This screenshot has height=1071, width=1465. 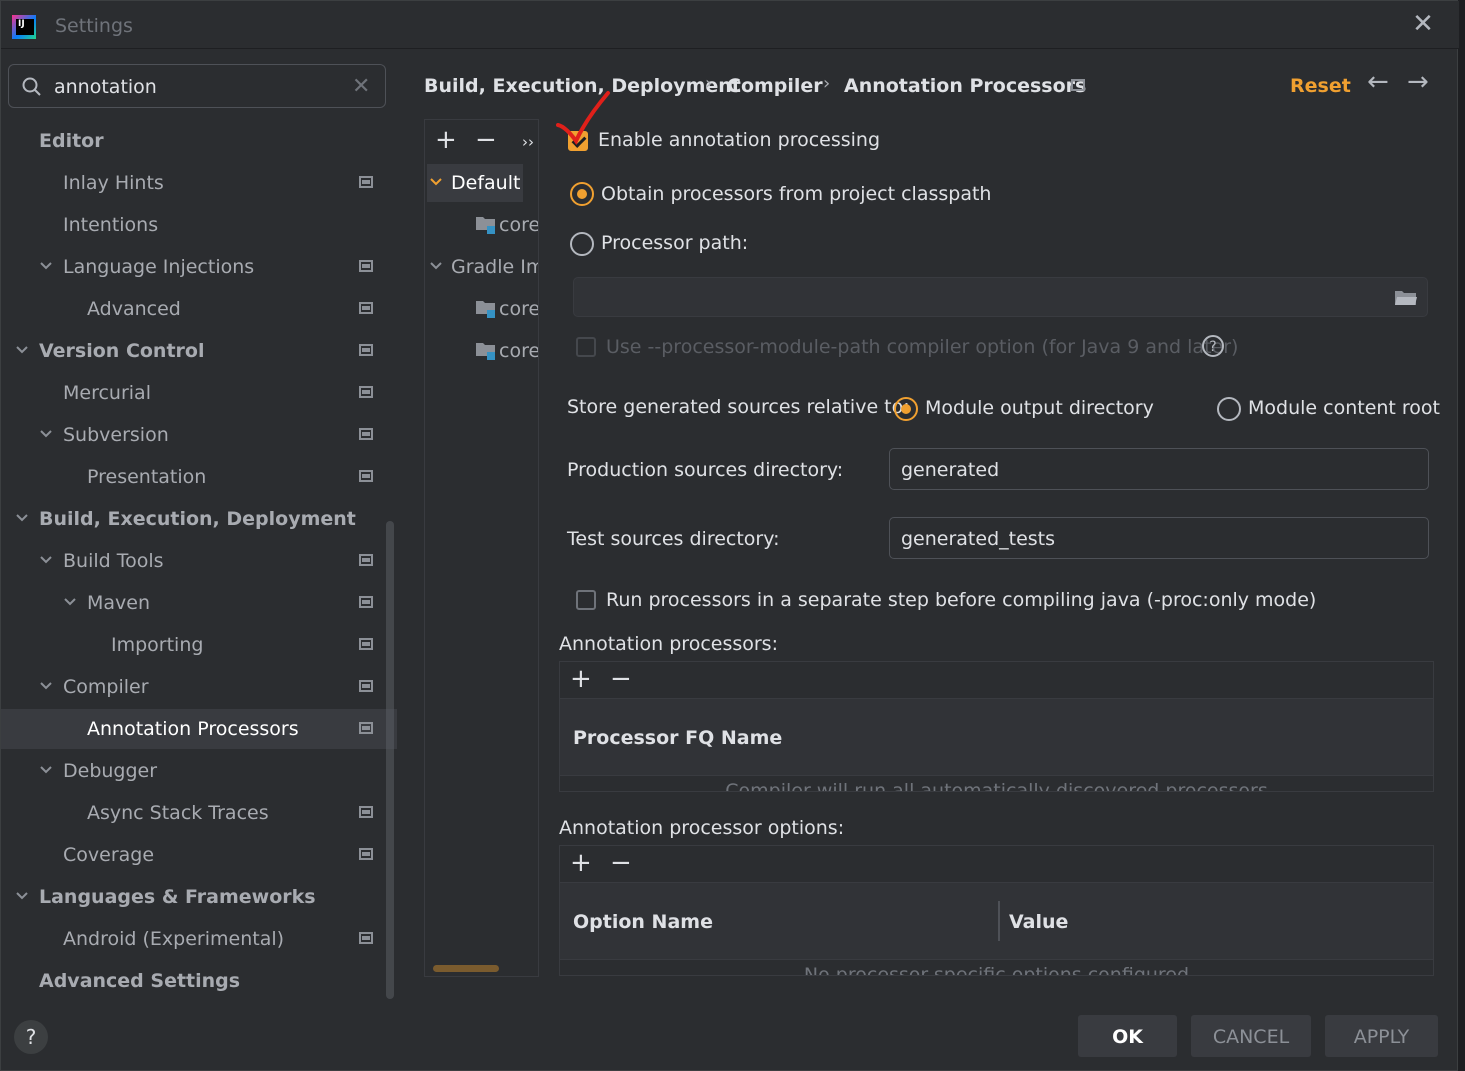 I want to click on table-toolbar: + −, so click(x=996, y=864).